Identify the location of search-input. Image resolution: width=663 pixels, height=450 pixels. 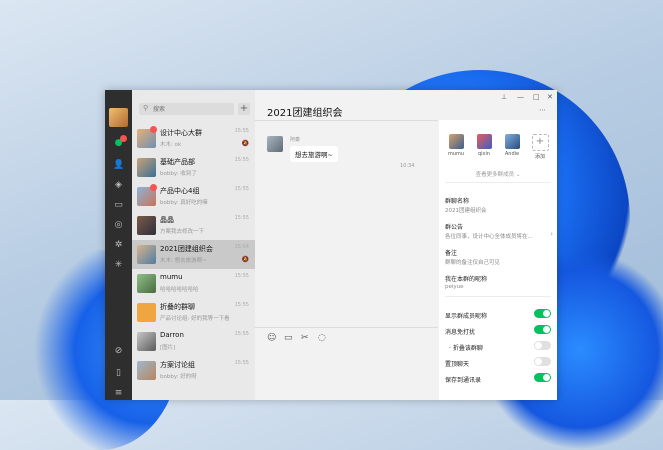
(192, 109).